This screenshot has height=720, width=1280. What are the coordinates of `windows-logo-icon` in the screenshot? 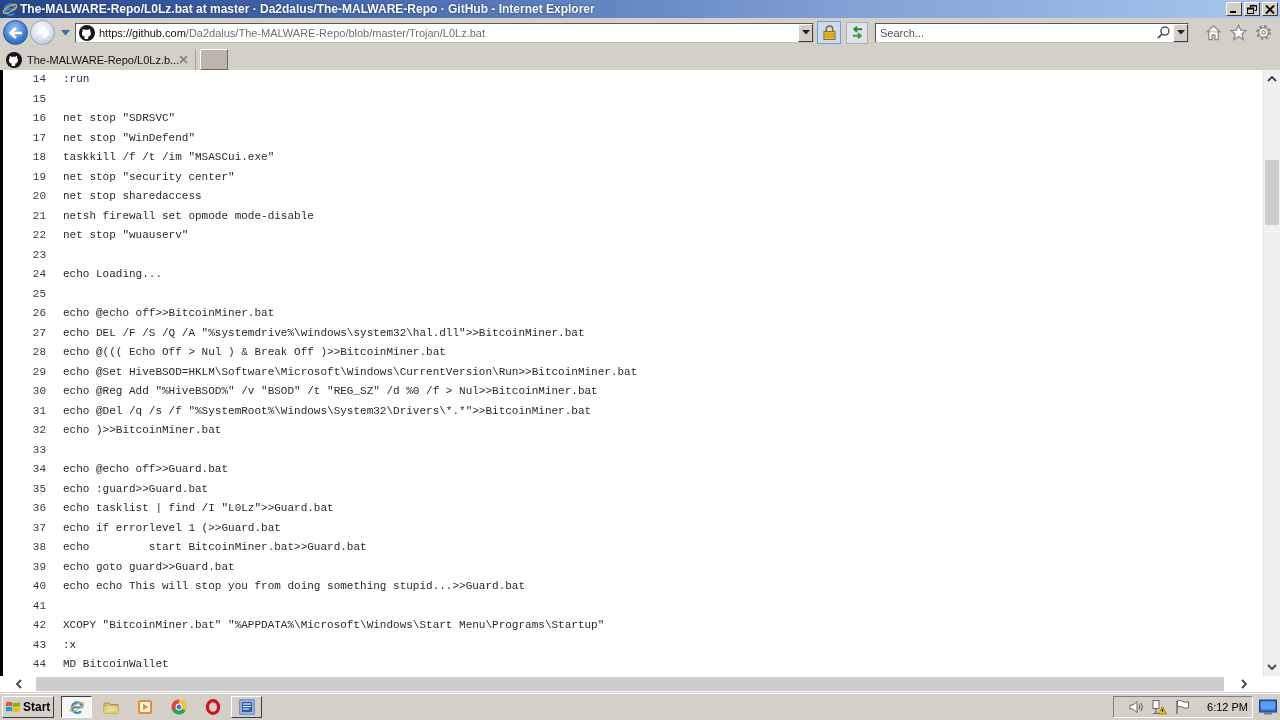 It's located at (13, 707).